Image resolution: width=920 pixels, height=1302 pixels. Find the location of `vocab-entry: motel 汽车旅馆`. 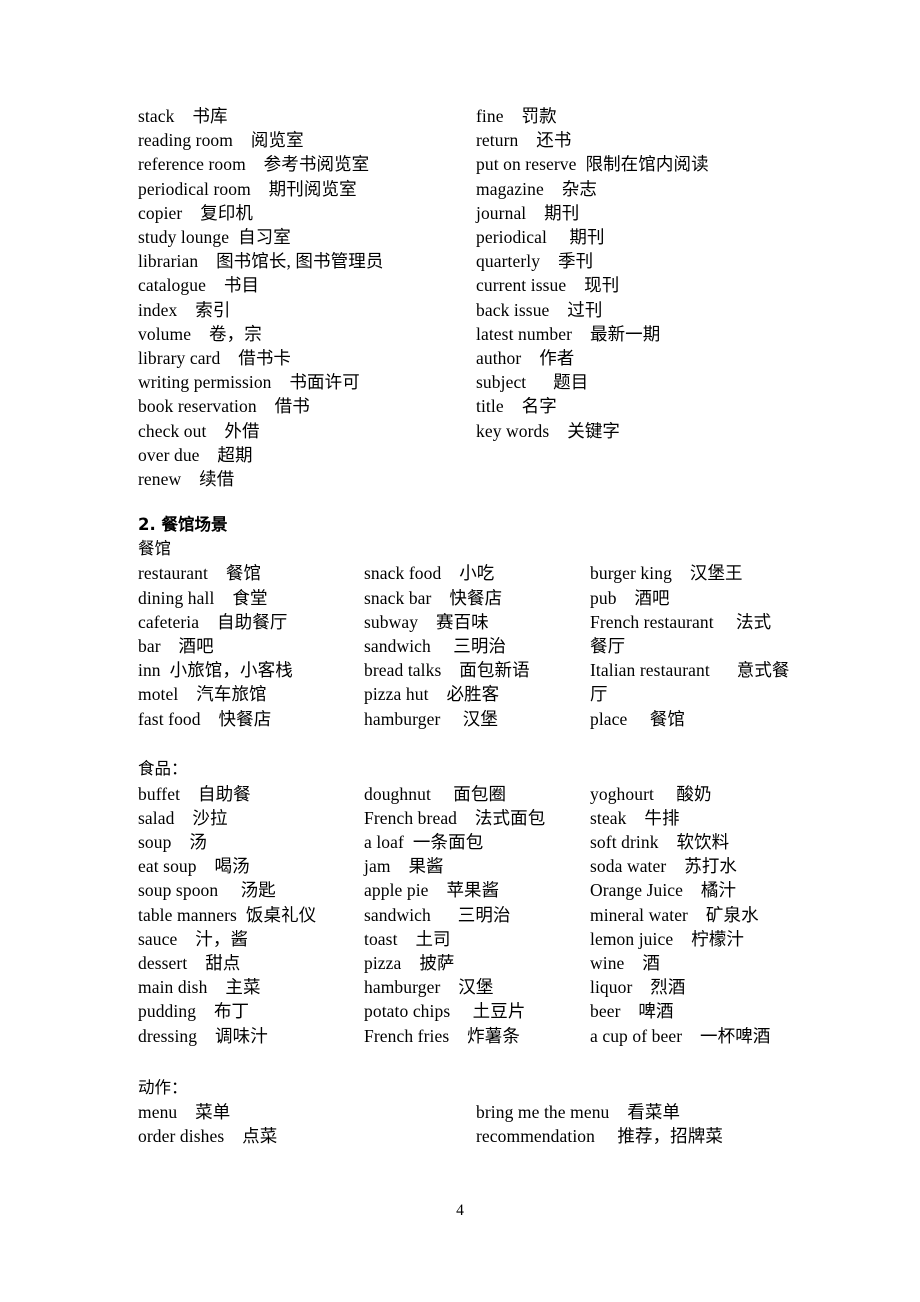

vocab-entry: motel 汽车旅馆 is located at coordinates (202, 694).